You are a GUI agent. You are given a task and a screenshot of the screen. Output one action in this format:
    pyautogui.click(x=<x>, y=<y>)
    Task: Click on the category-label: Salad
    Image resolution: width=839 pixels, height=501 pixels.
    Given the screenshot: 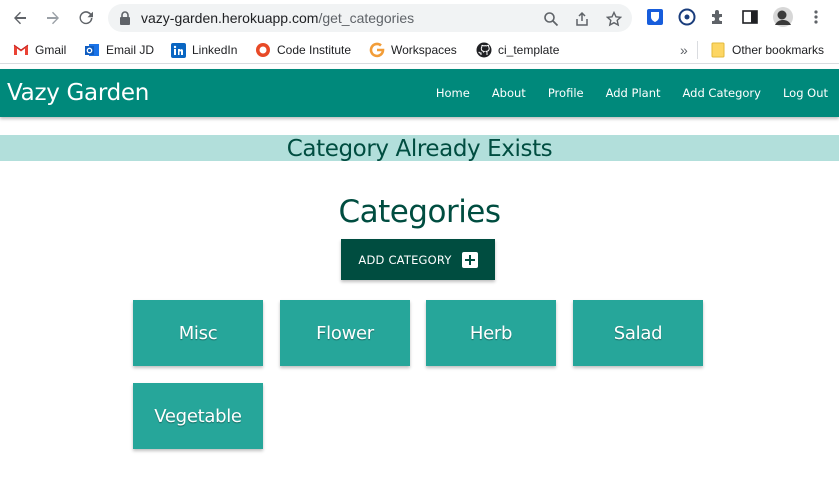 What is the action you would take?
    pyautogui.click(x=638, y=333)
    